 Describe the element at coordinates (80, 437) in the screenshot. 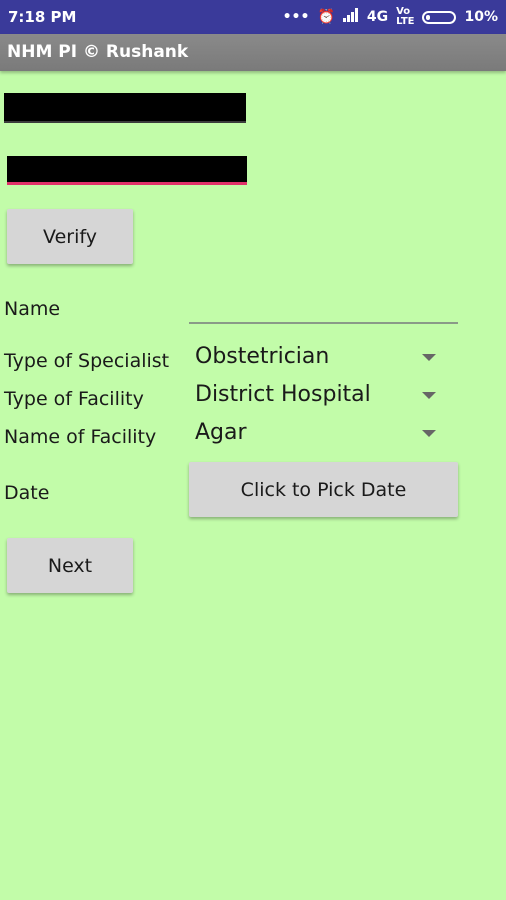

I see `facility-name-label: Name of Facility` at that location.